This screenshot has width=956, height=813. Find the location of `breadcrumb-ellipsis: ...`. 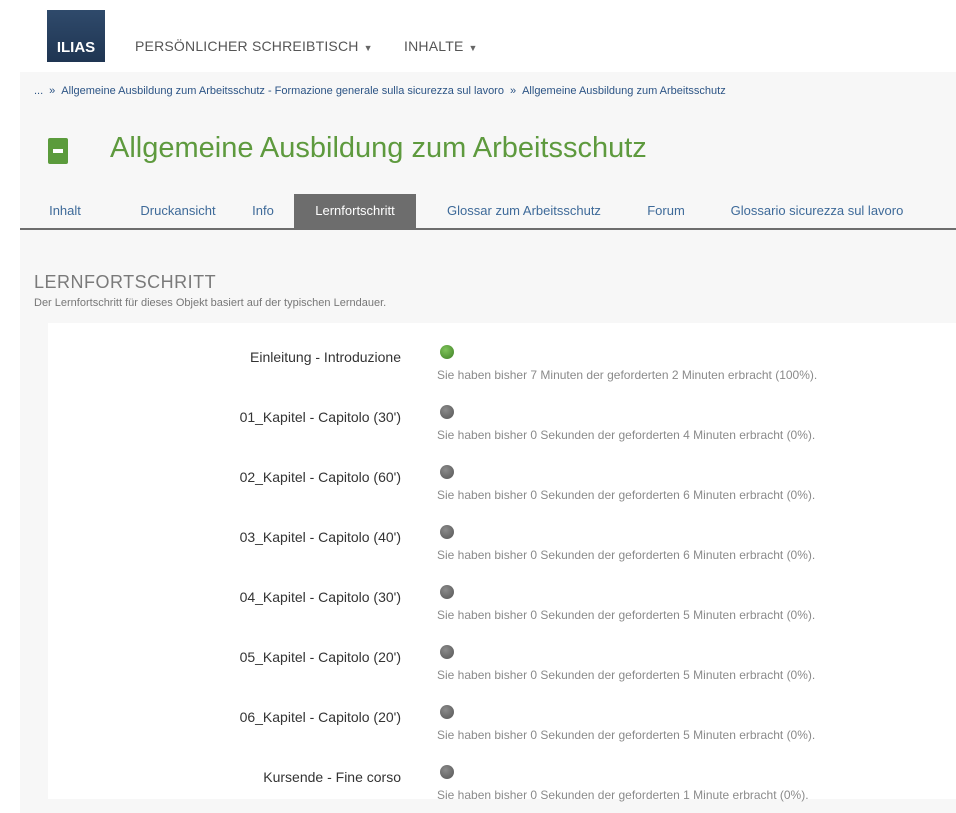

breadcrumb-ellipsis: ... is located at coordinates (38, 91).